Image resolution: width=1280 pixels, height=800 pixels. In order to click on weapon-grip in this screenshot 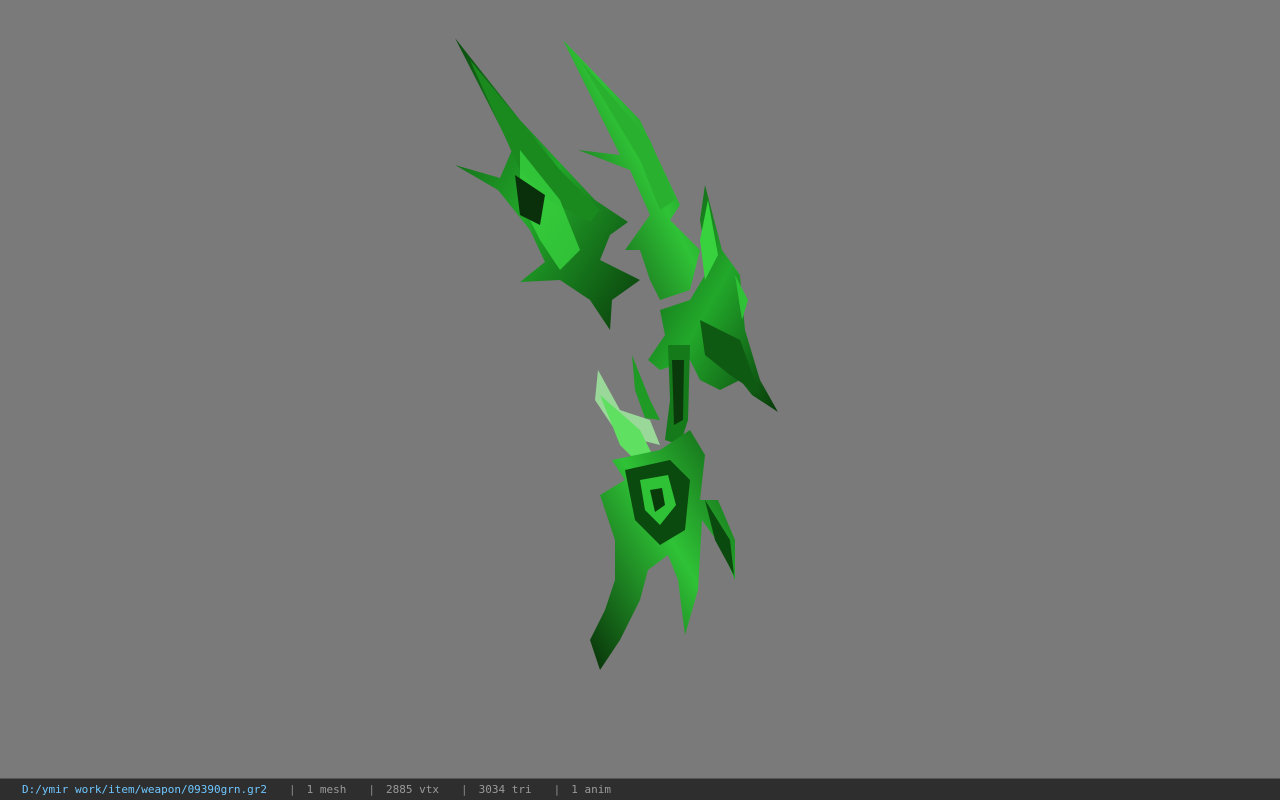, I will do `click(662, 550)`.